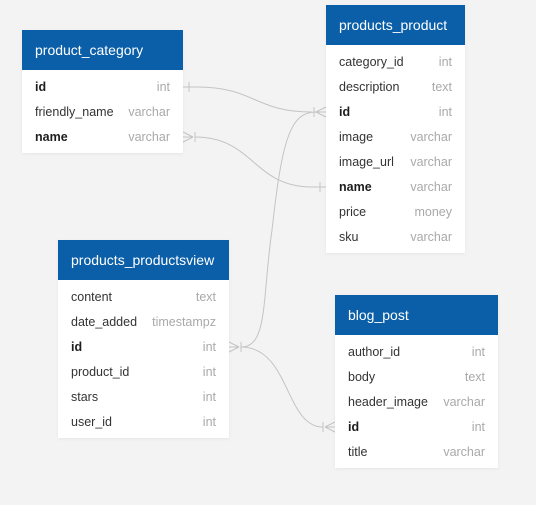 This screenshot has height=505, width=536. I want to click on field-row: stars int, so click(143, 396).